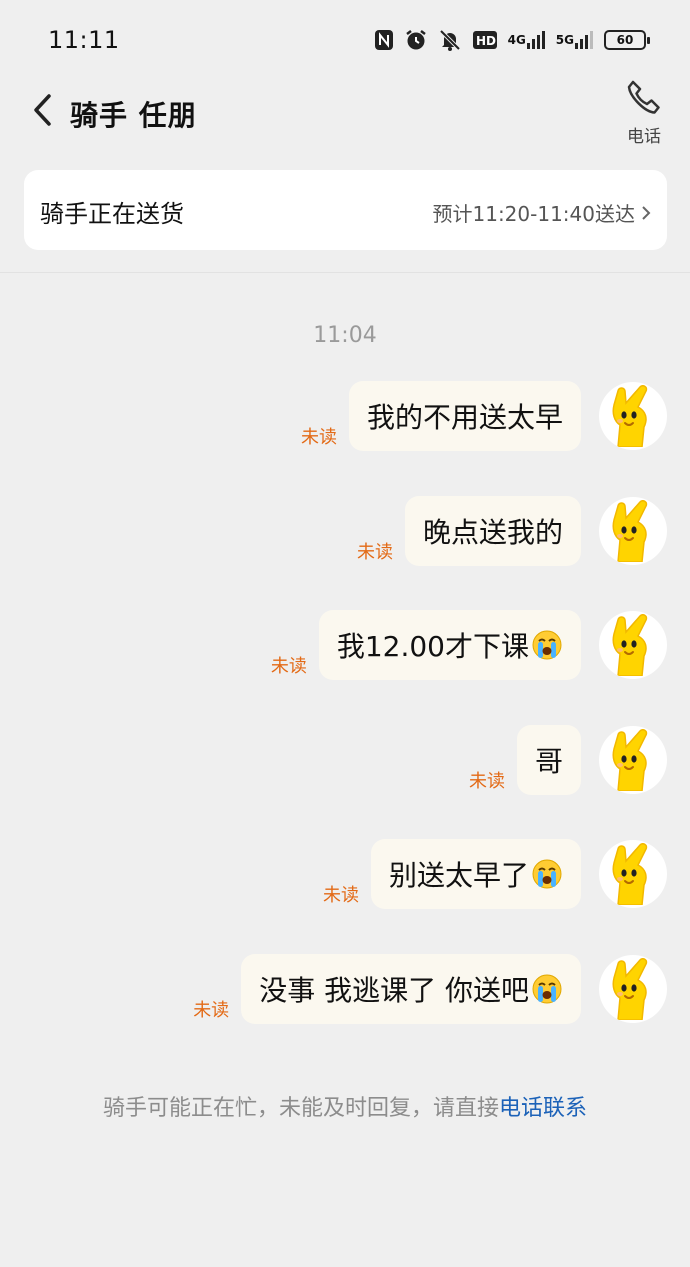 This screenshot has width=690, height=1267. What do you see at coordinates (84, 40) in the screenshot?
I see `status-time: 11:11` at bounding box center [84, 40].